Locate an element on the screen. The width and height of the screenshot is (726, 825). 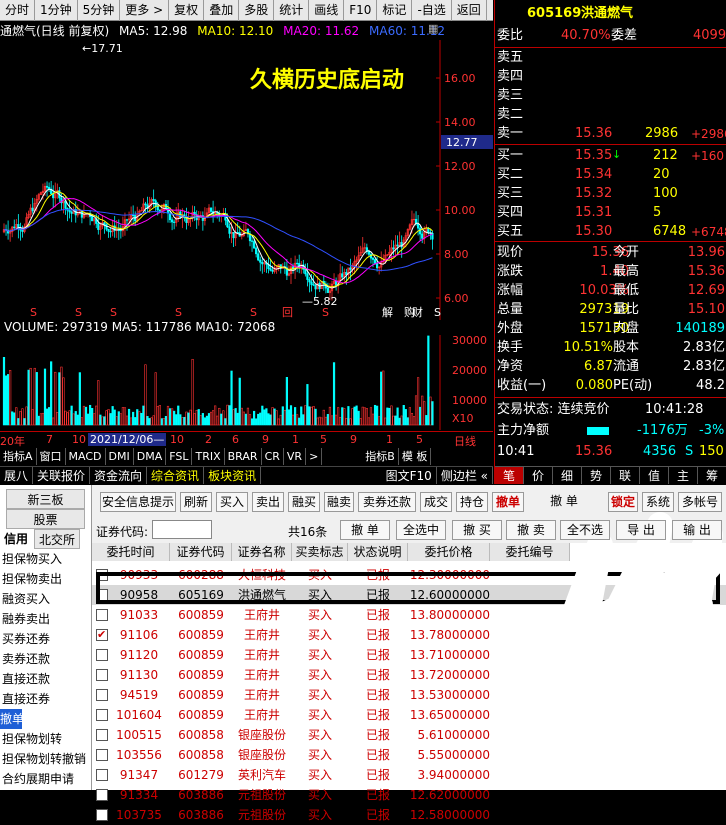
info-tab: 综合资讯 is located at coordinates (176, 475).